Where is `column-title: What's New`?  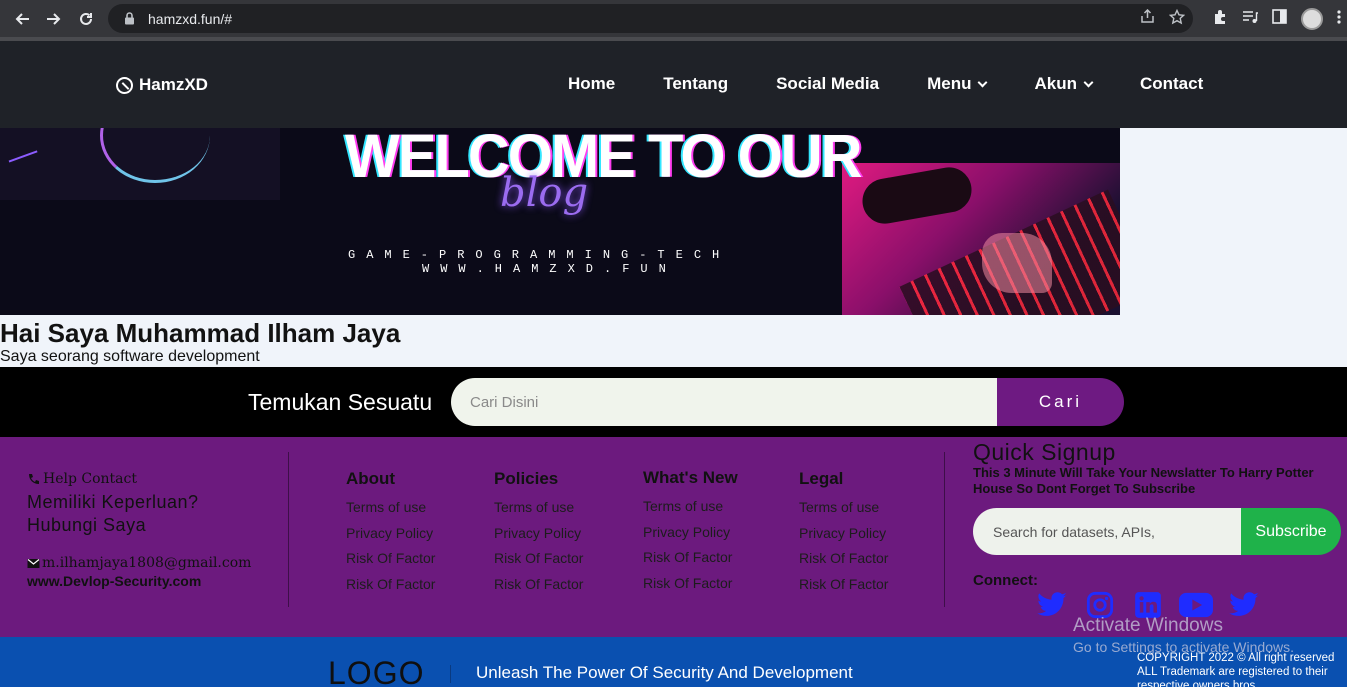 column-title: What's New is located at coordinates (690, 477).